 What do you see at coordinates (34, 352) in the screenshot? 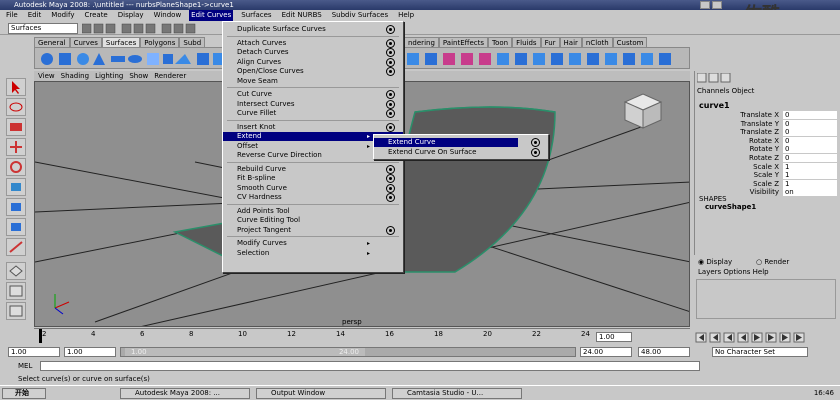
I see `start-time-field: 1.00` at bounding box center [34, 352].